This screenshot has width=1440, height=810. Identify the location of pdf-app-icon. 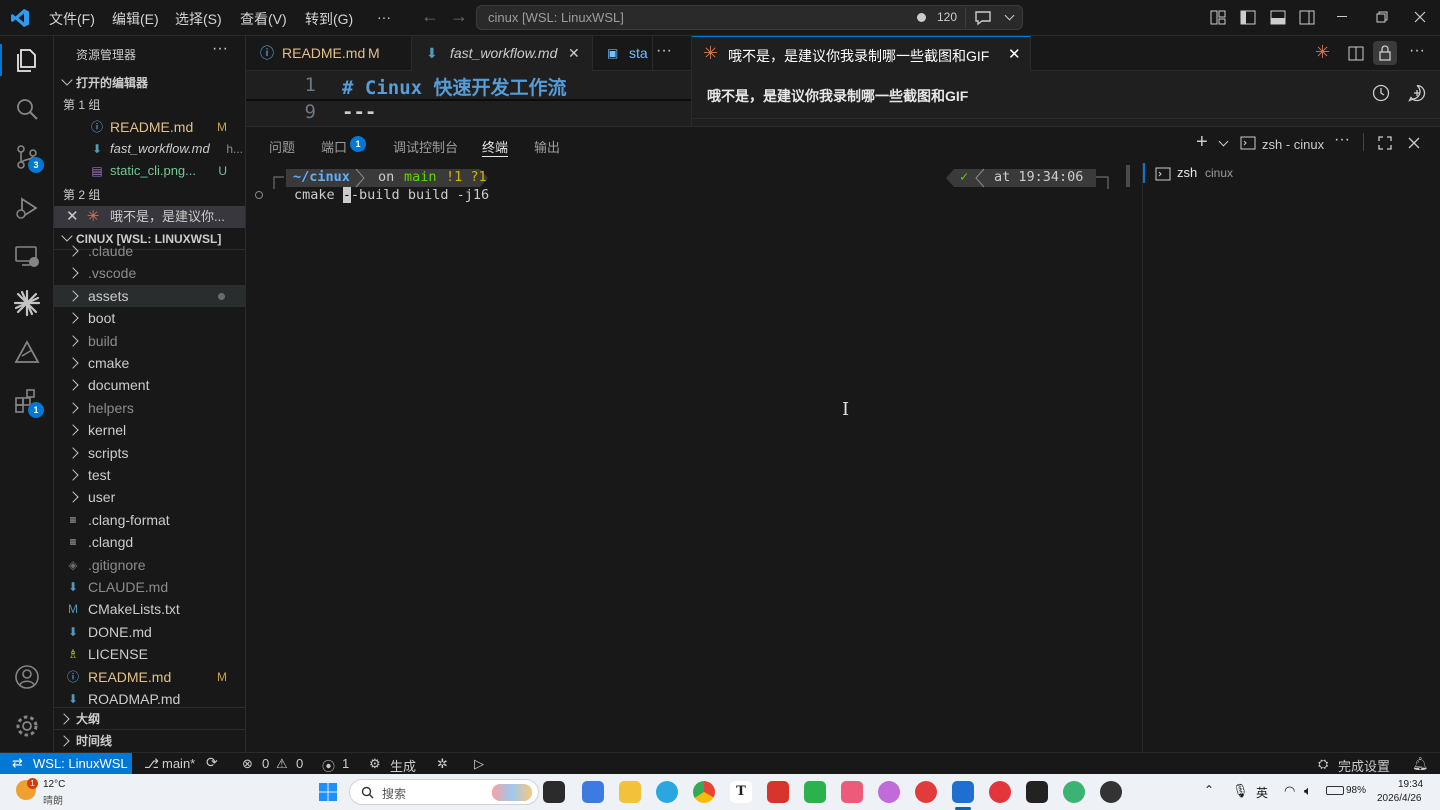
(778, 792).